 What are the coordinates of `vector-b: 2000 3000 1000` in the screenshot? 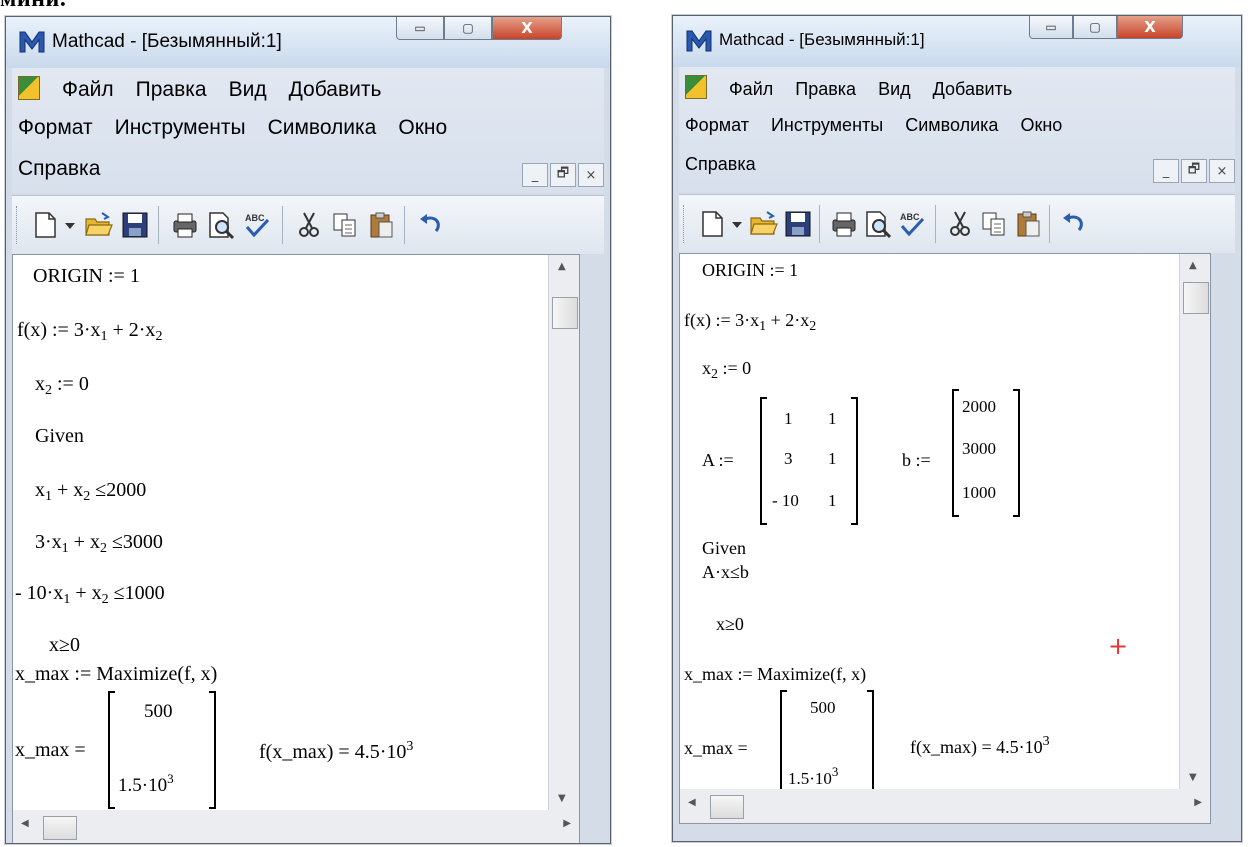 It's located at (986, 453).